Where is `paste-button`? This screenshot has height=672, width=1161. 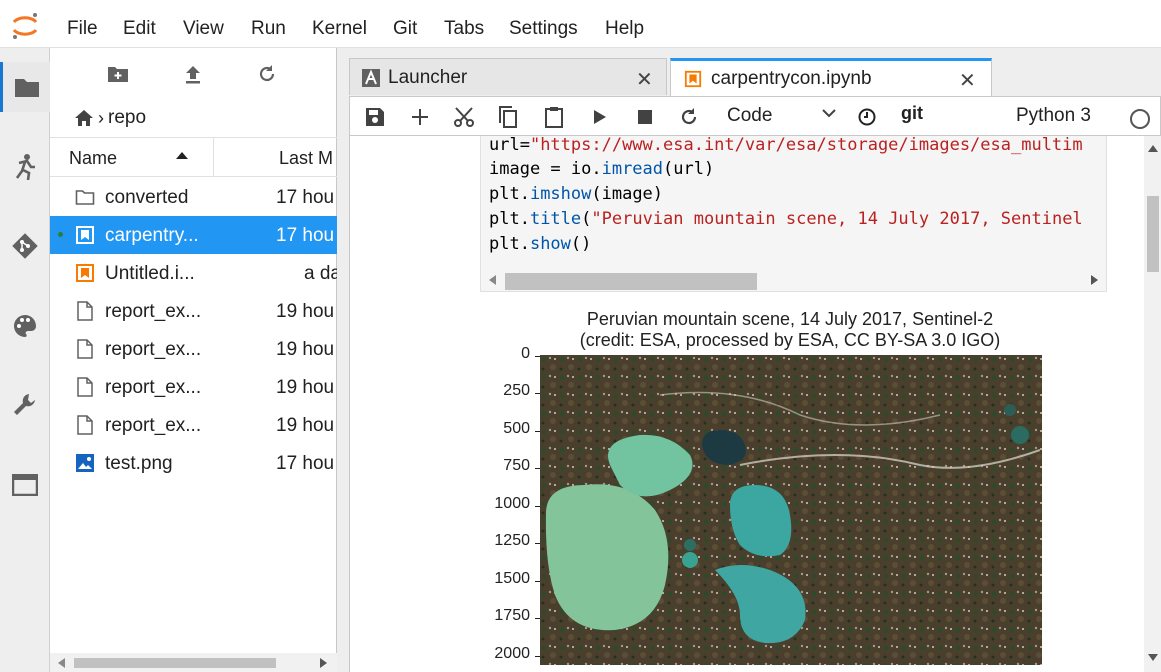
paste-button is located at coordinates (554, 117).